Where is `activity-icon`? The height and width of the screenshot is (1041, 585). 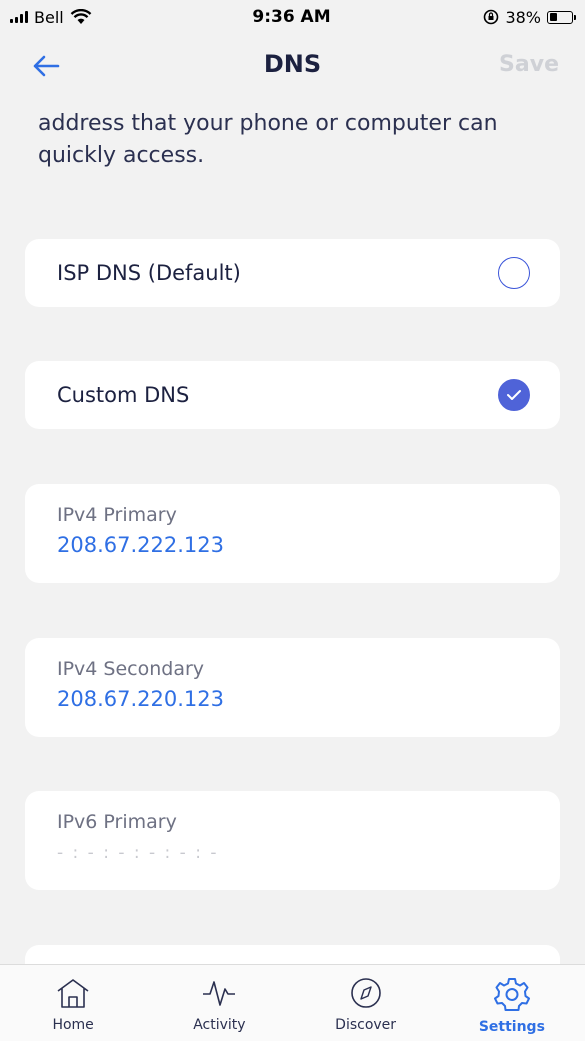 activity-icon is located at coordinates (219, 993).